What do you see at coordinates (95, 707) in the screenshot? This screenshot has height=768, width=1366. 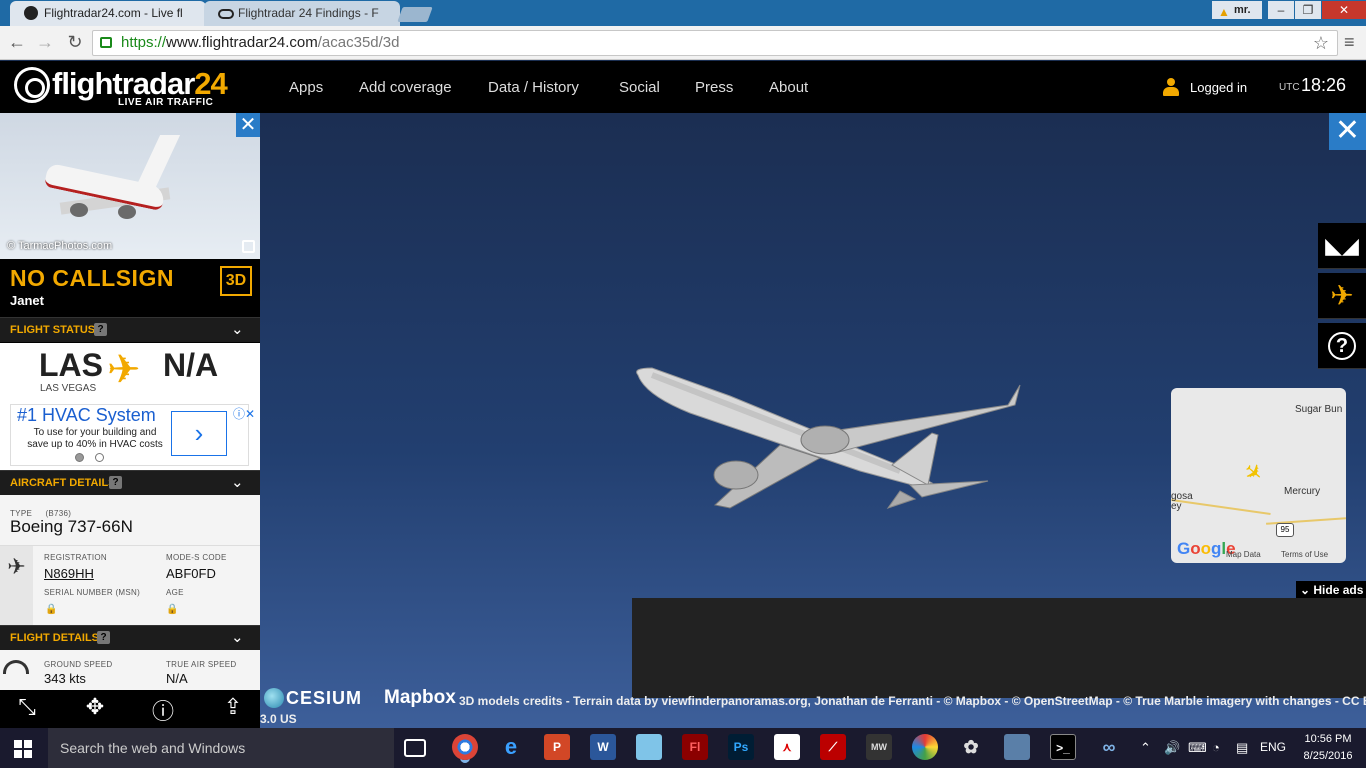 I see `follow-icon: ✥` at bounding box center [95, 707].